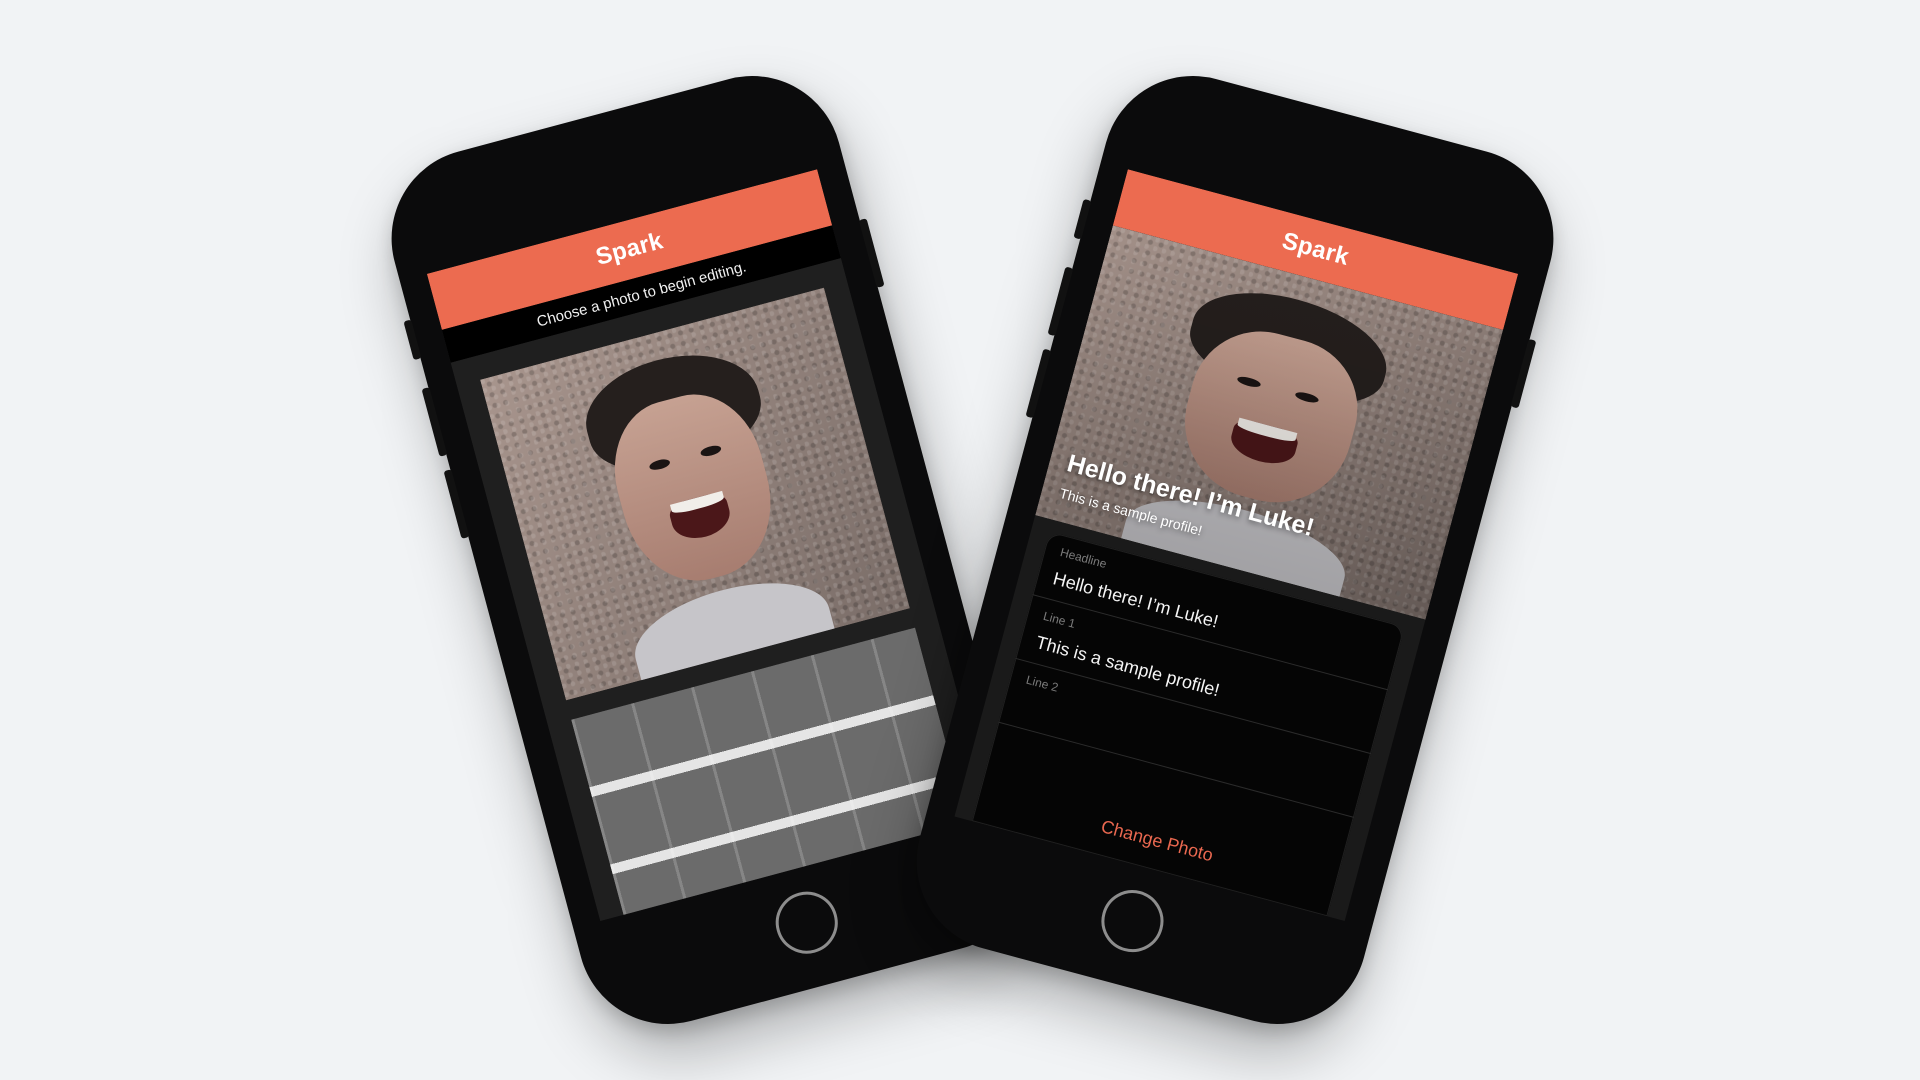  Describe the element at coordinates (1157, 841) in the screenshot. I see `change-photo-button: Change Photo` at that location.